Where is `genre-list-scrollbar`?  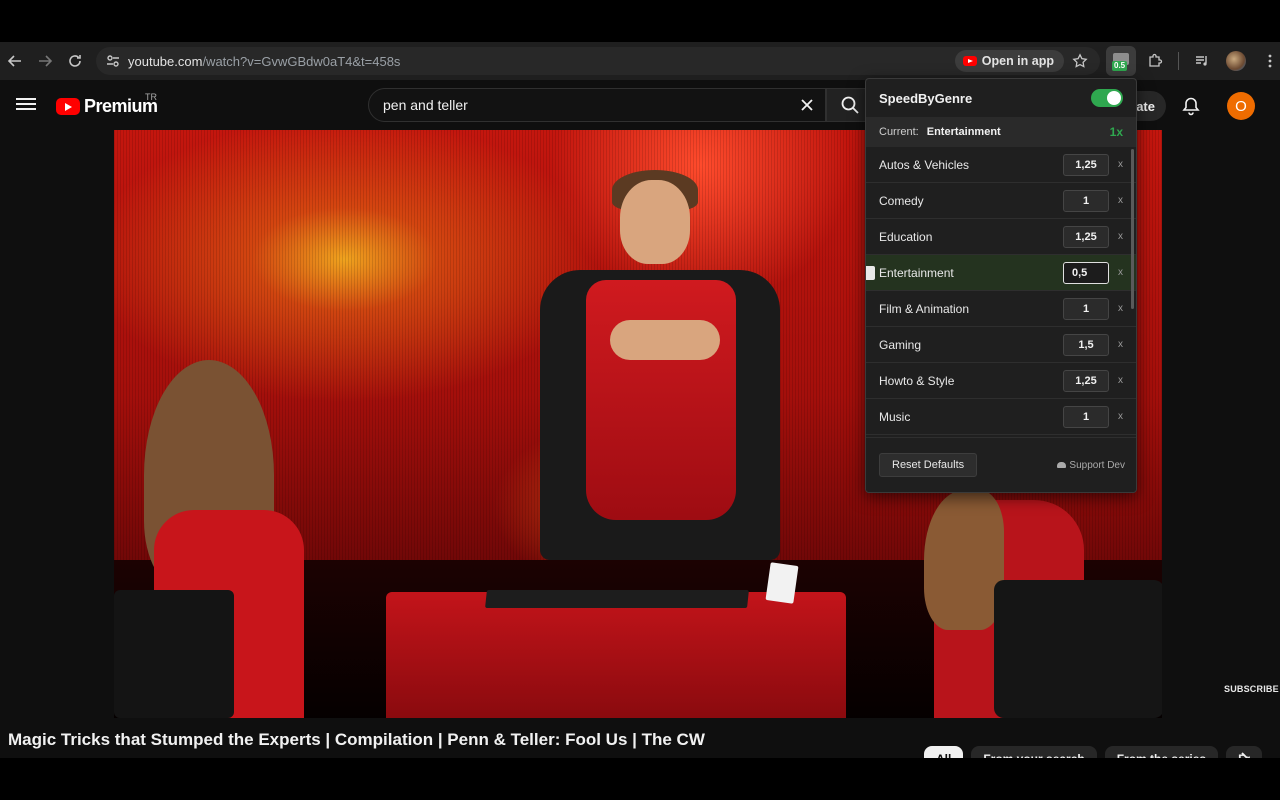 genre-list-scrollbar is located at coordinates (1132, 229).